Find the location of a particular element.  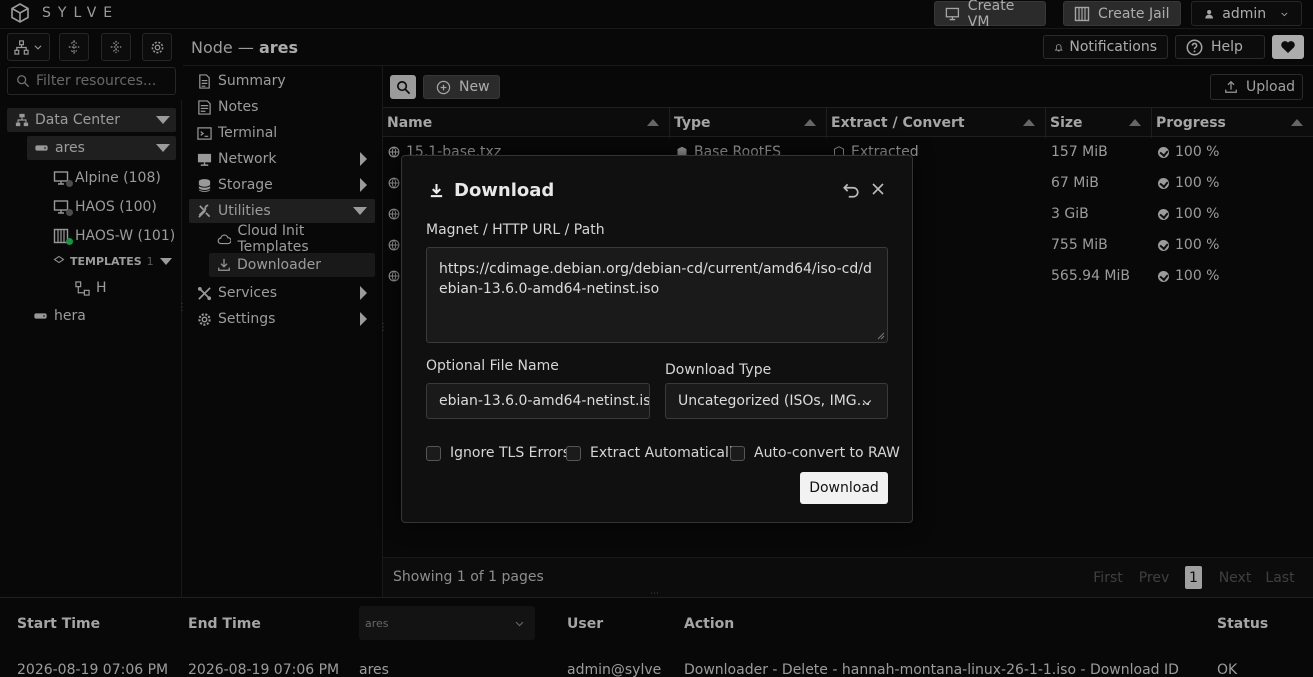

chevron-down-icon is located at coordinates (867, 403).